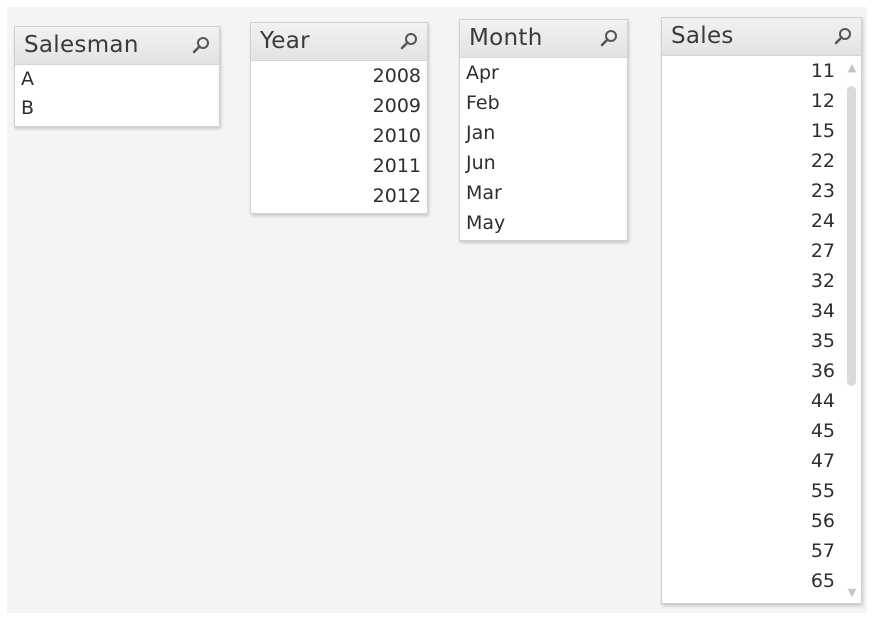 The image size is (874, 620). What do you see at coordinates (751, 431) in the screenshot?
I see `list-item: 45` at bounding box center [751, 431].